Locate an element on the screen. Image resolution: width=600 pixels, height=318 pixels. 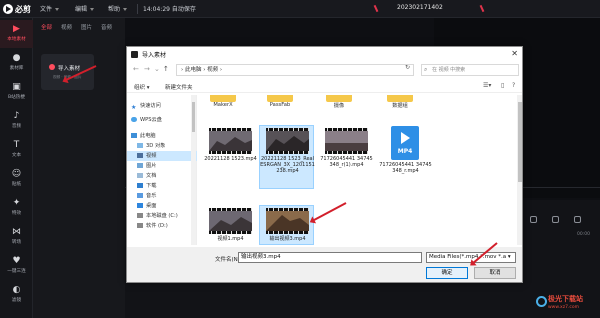
plus-icon is located at coordinates (52, 67).